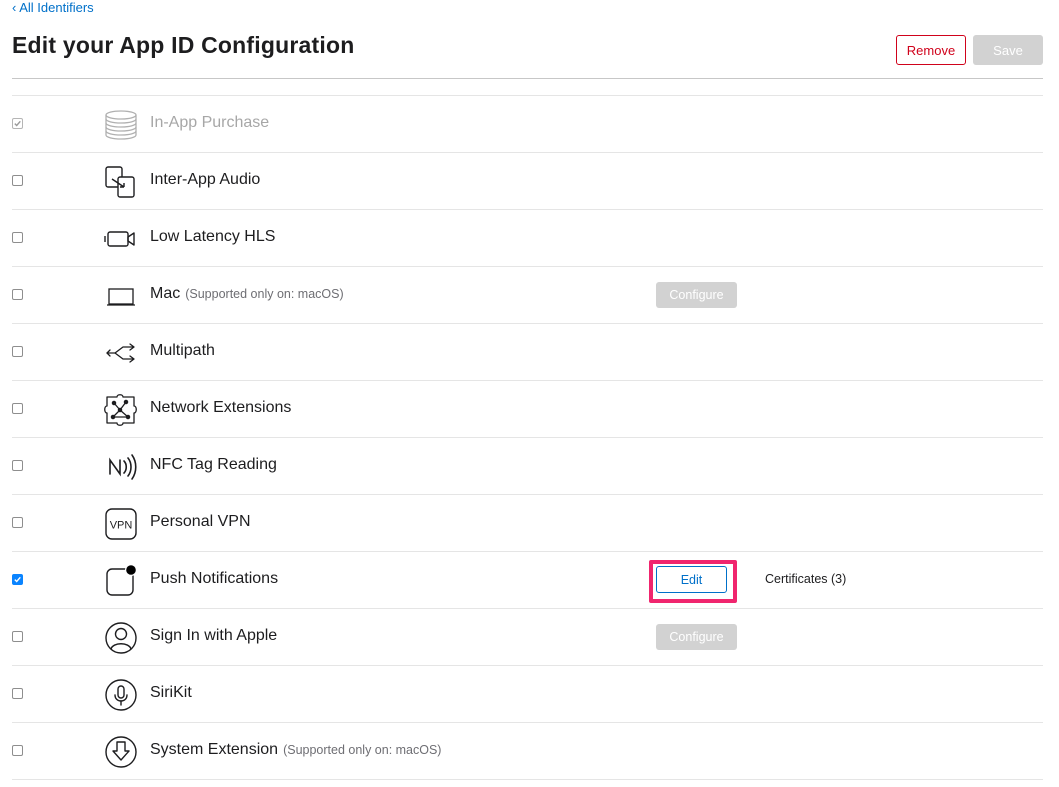  I want to click on push-notifications-edit-button: Edit, so click(691, 579).